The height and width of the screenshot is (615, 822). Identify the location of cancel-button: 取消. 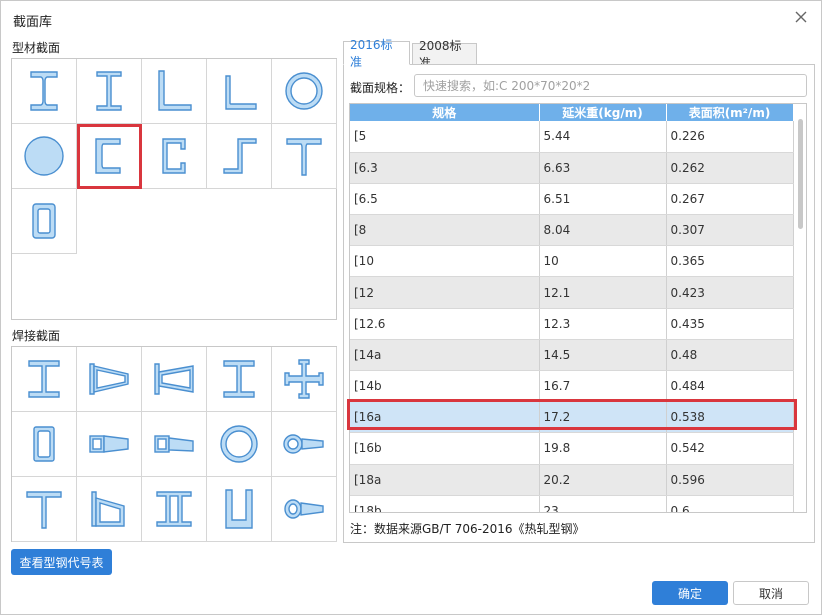
(771, 593).